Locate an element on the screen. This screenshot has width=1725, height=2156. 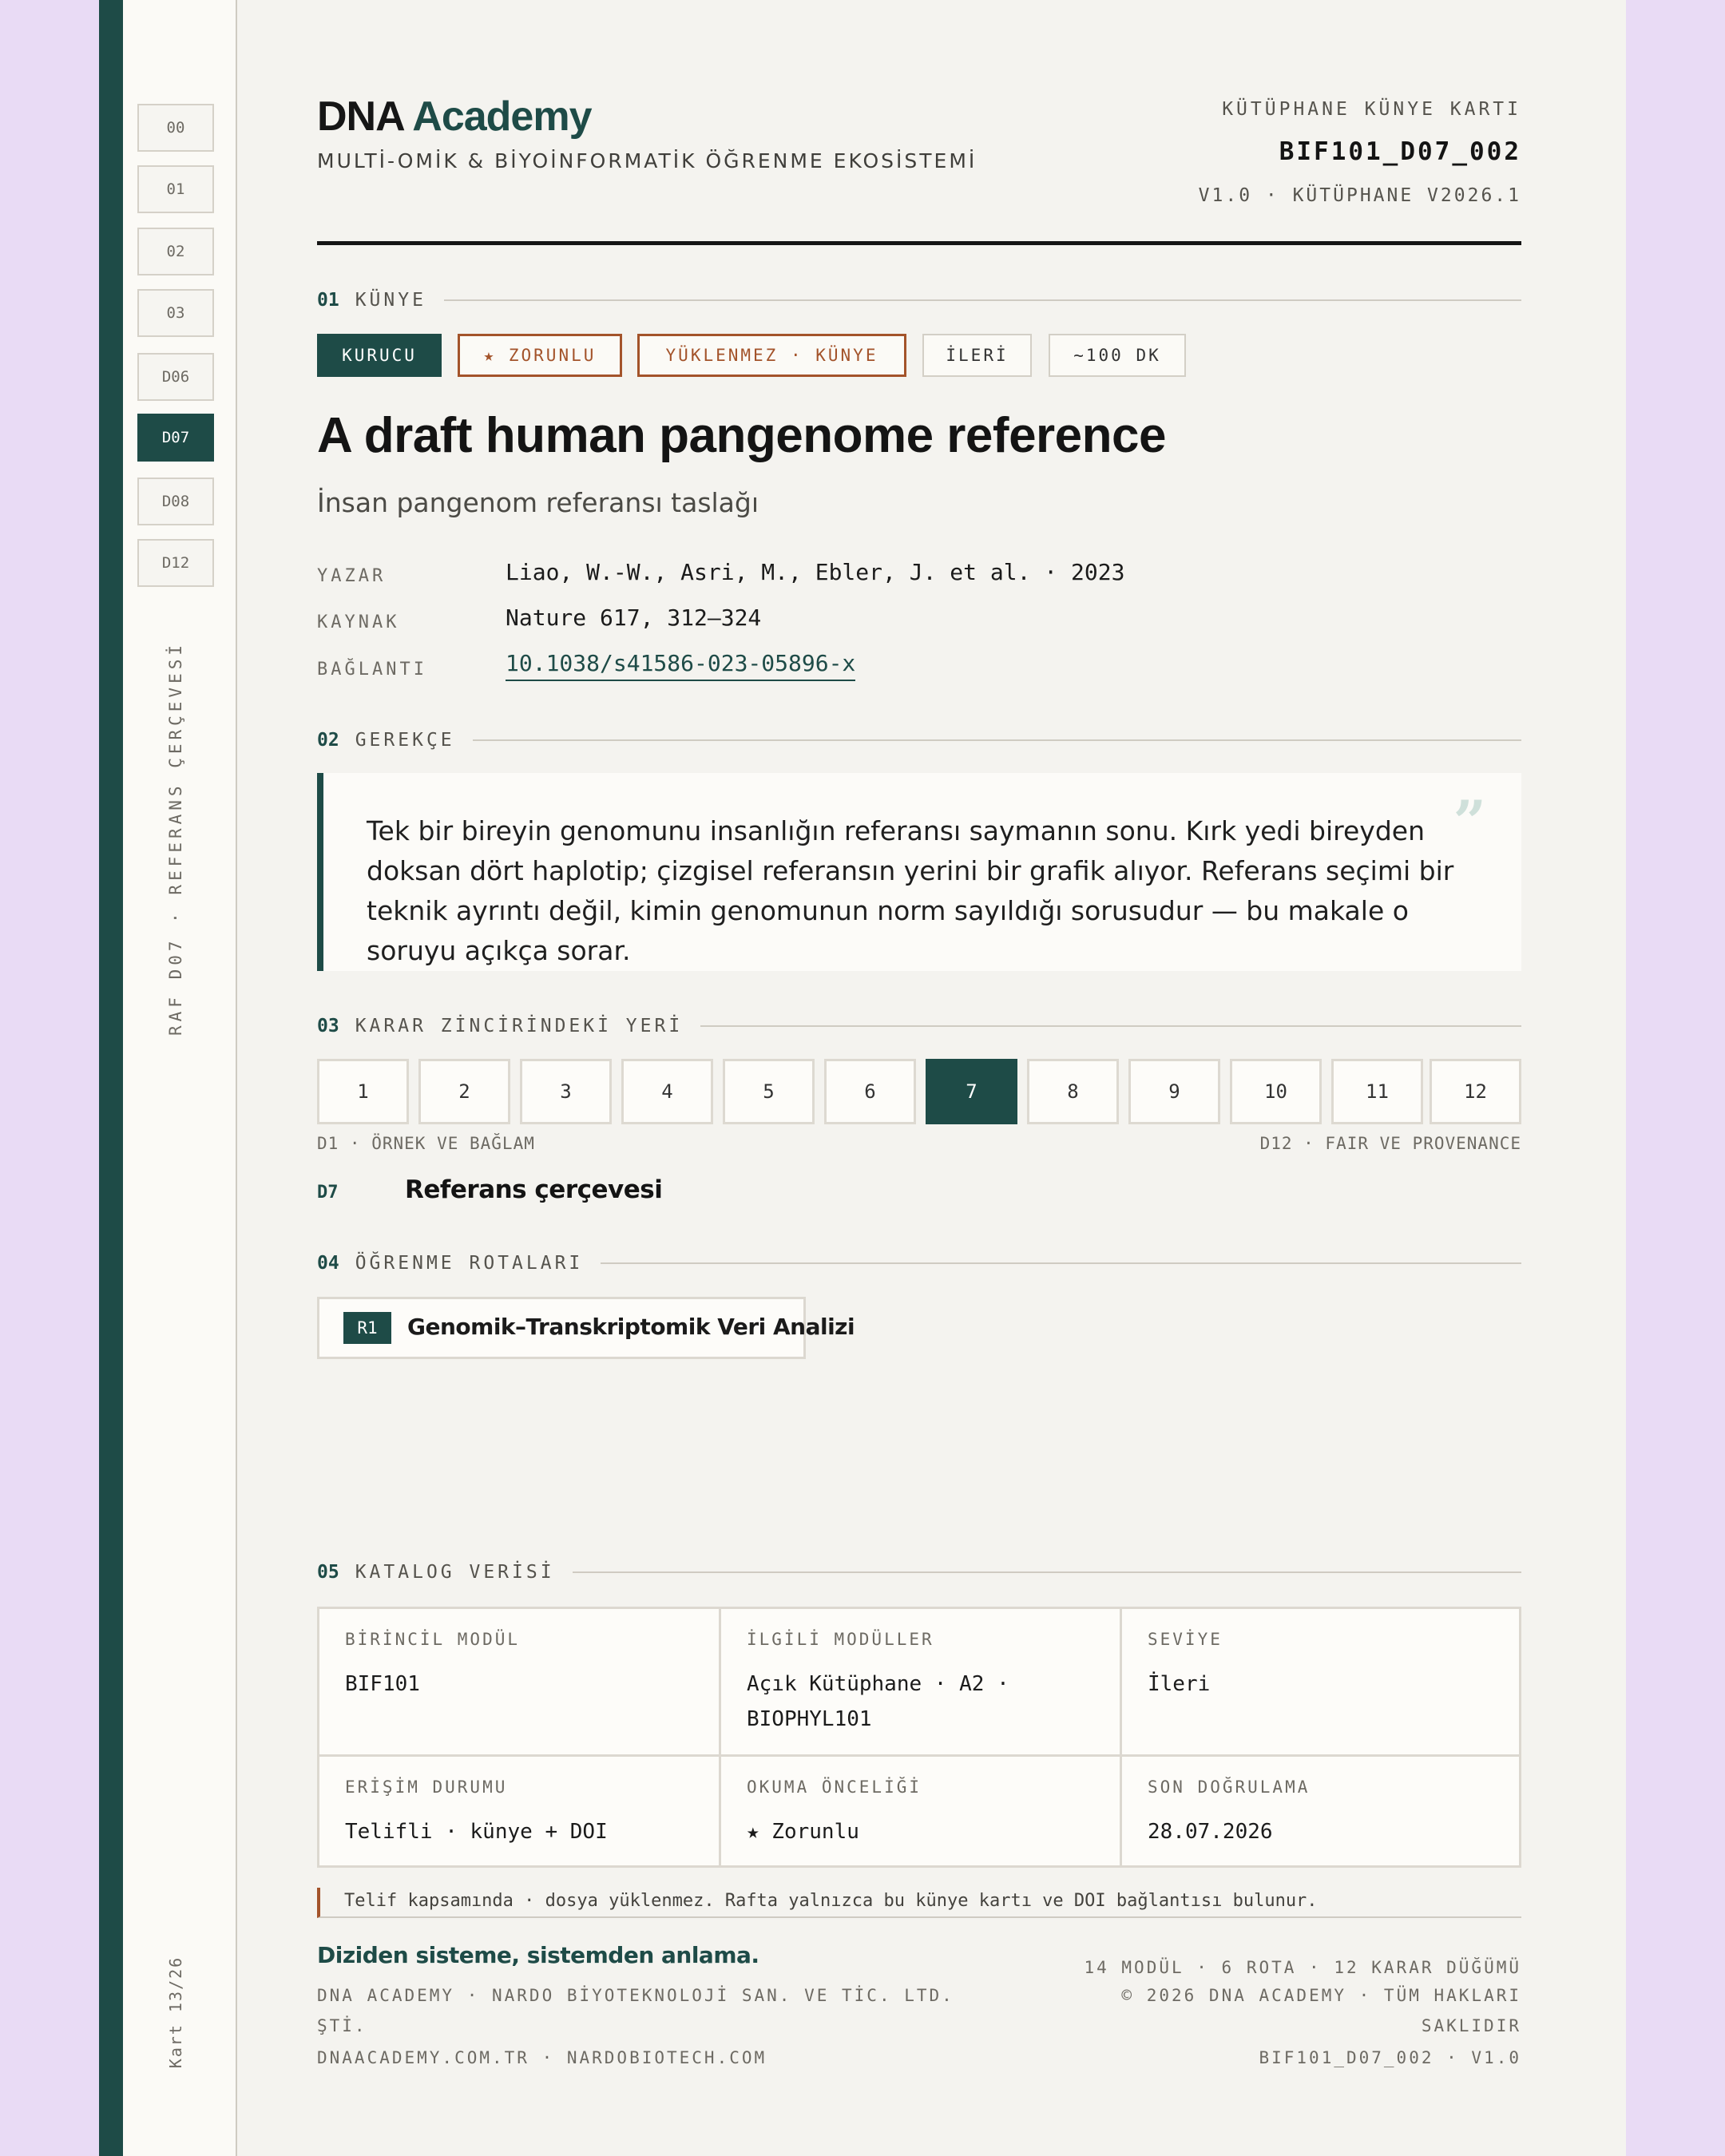
section-number: 02 is located at coordinates (328, 740).